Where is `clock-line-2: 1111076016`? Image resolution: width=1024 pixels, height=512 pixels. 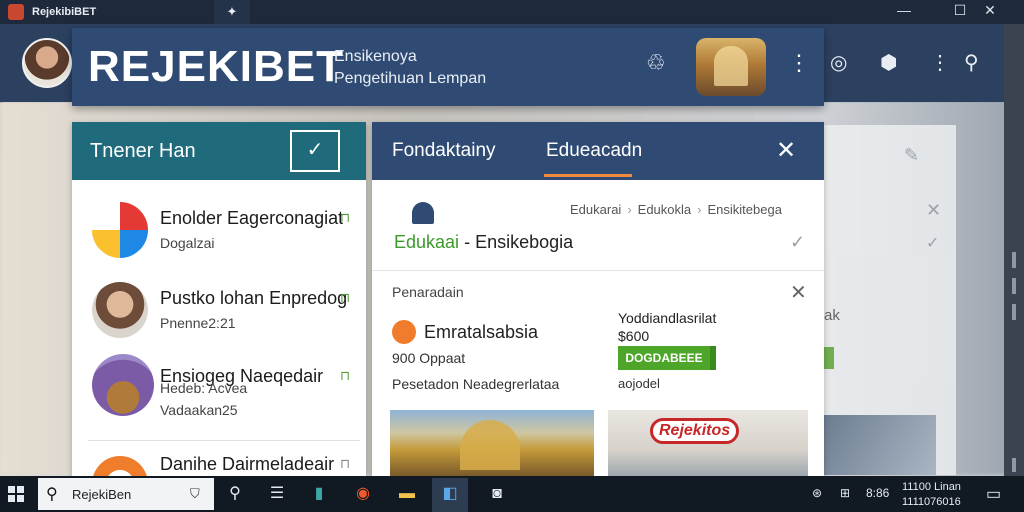
clock-line-2: 1111076016 is located at coordinates (931, 502).